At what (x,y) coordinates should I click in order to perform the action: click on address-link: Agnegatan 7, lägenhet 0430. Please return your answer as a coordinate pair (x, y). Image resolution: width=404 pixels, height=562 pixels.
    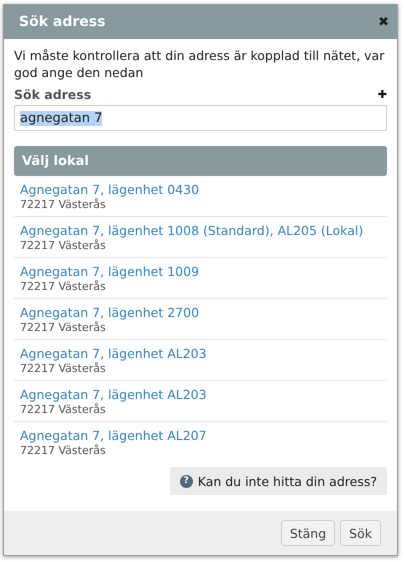
    Looking at the image, I should click on (110, 189).